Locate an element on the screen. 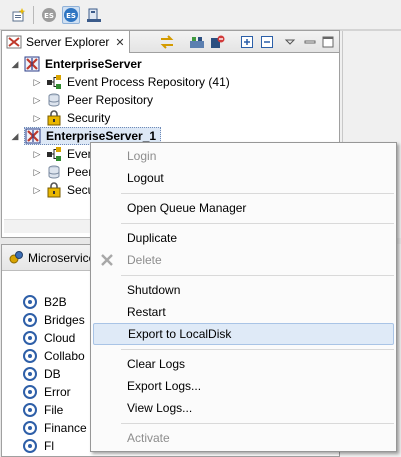 The width and height of the screenshot is (401, 457). list-item: File is located at coordinates (42, 410).